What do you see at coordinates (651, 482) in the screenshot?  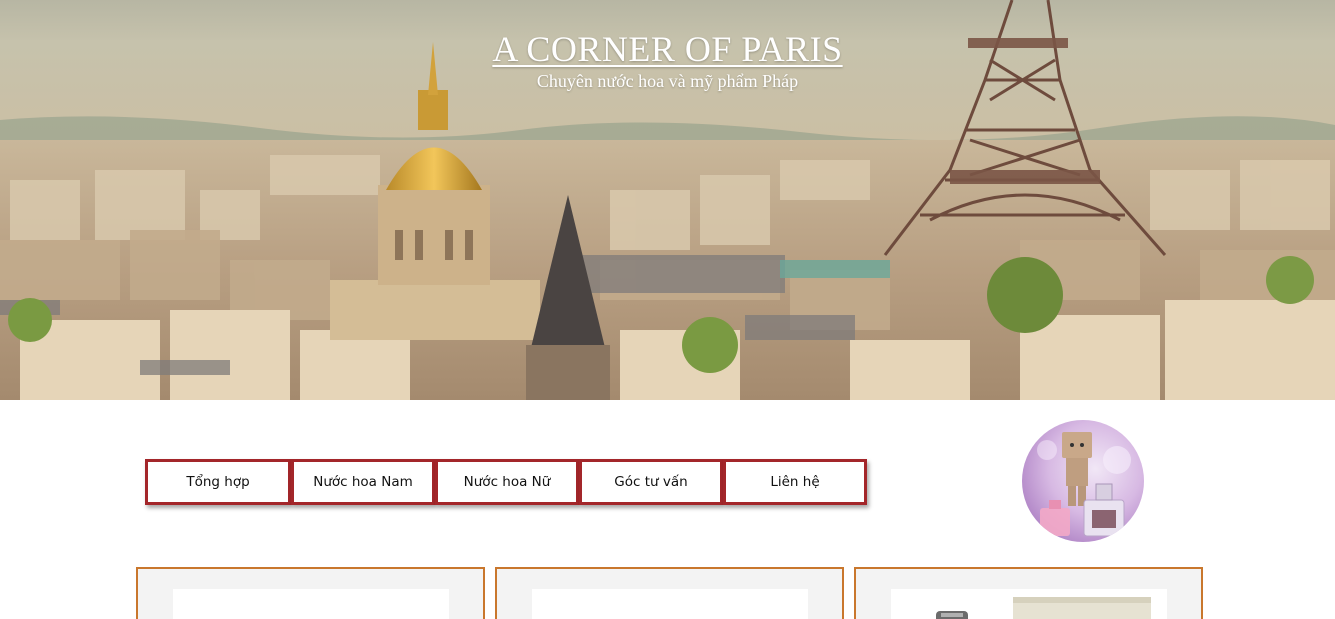 I see `nav-item-goc-tu-van: Góc tư vấn` at bounding box center [651, 482].